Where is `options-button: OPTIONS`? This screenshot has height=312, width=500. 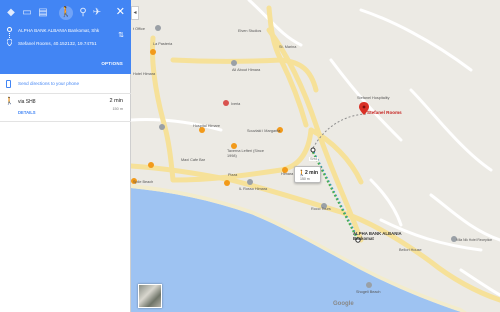
options-button: OPTIONS is located at coordinates (112, 63).